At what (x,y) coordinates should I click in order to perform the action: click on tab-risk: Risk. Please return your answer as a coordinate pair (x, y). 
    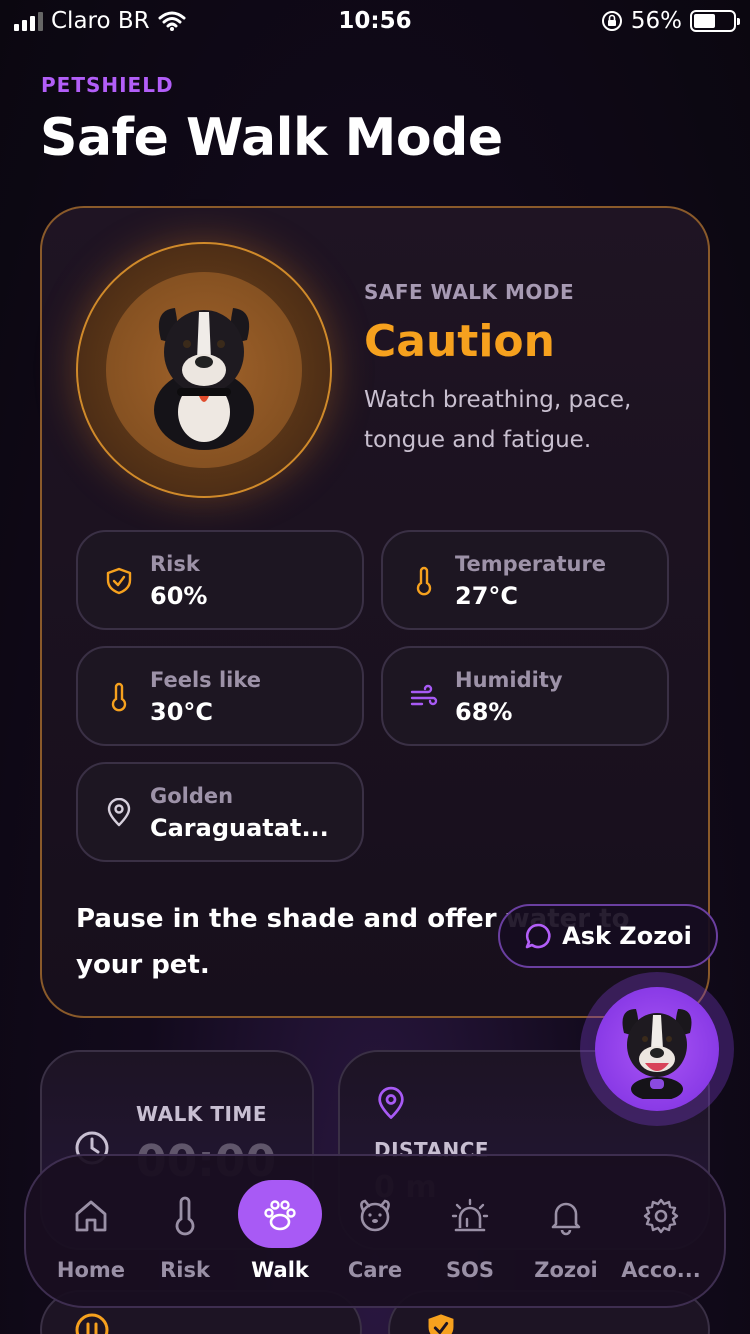
    Looking at the image, I should click on (185, 1233).